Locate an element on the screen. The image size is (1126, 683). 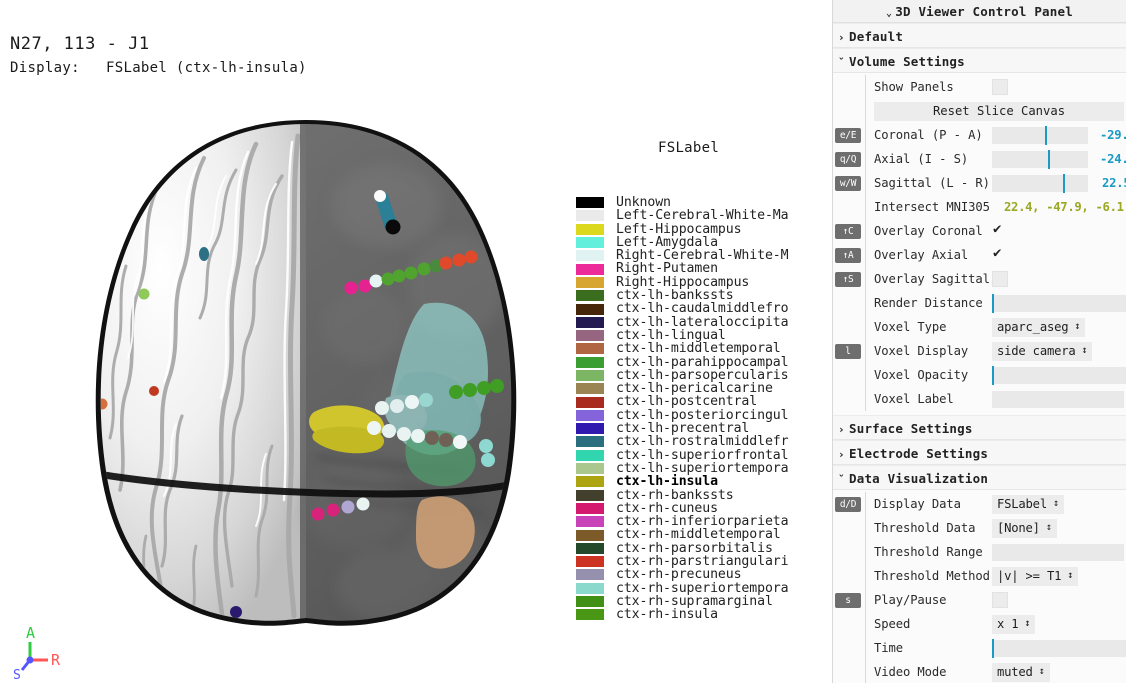
section-data-visualization: ˇ Data Visualization is located at coordinates (979, 477).